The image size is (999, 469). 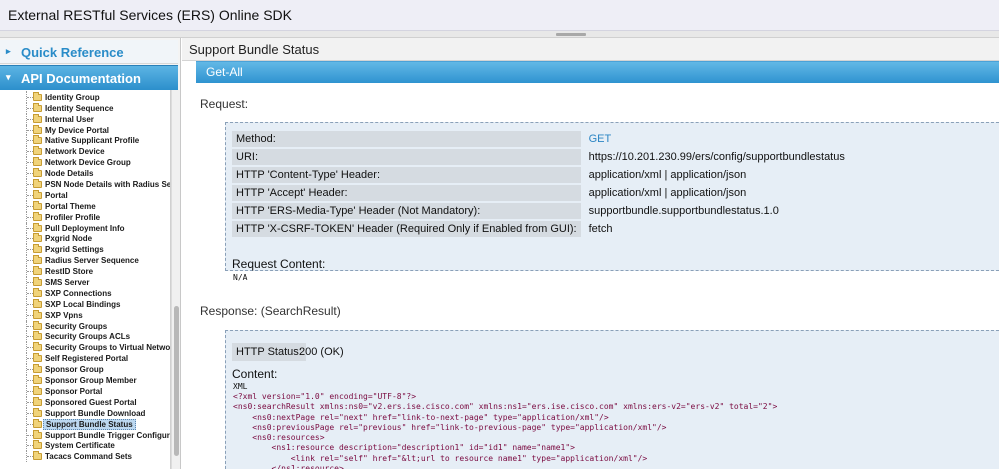 What do you see at coordinates (85, 141) in the screenshot?
I see `tree-item: Native Supplicant Profile` at bounding box center [85, 141].